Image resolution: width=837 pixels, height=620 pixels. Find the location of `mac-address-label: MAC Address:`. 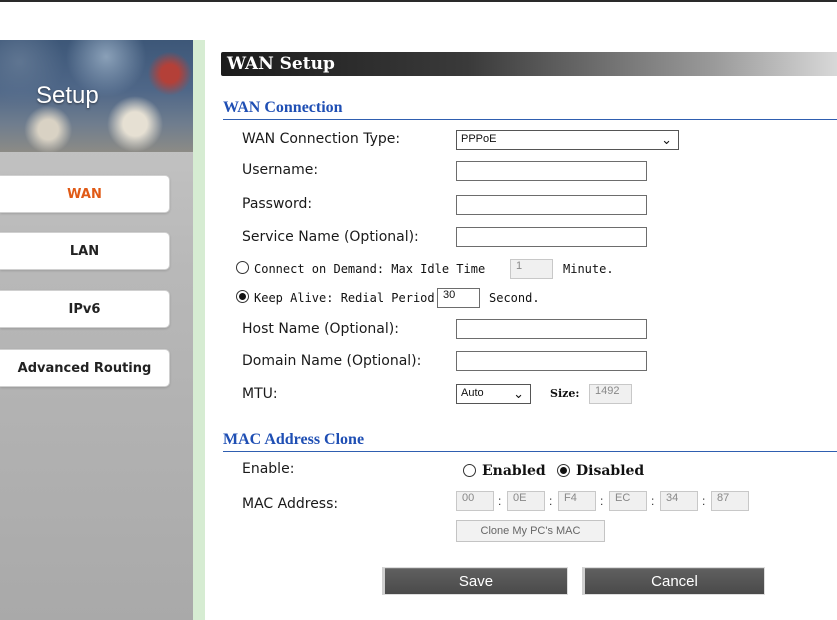

mac-address-label: MAC Address: is located at coordinates (290, 504).